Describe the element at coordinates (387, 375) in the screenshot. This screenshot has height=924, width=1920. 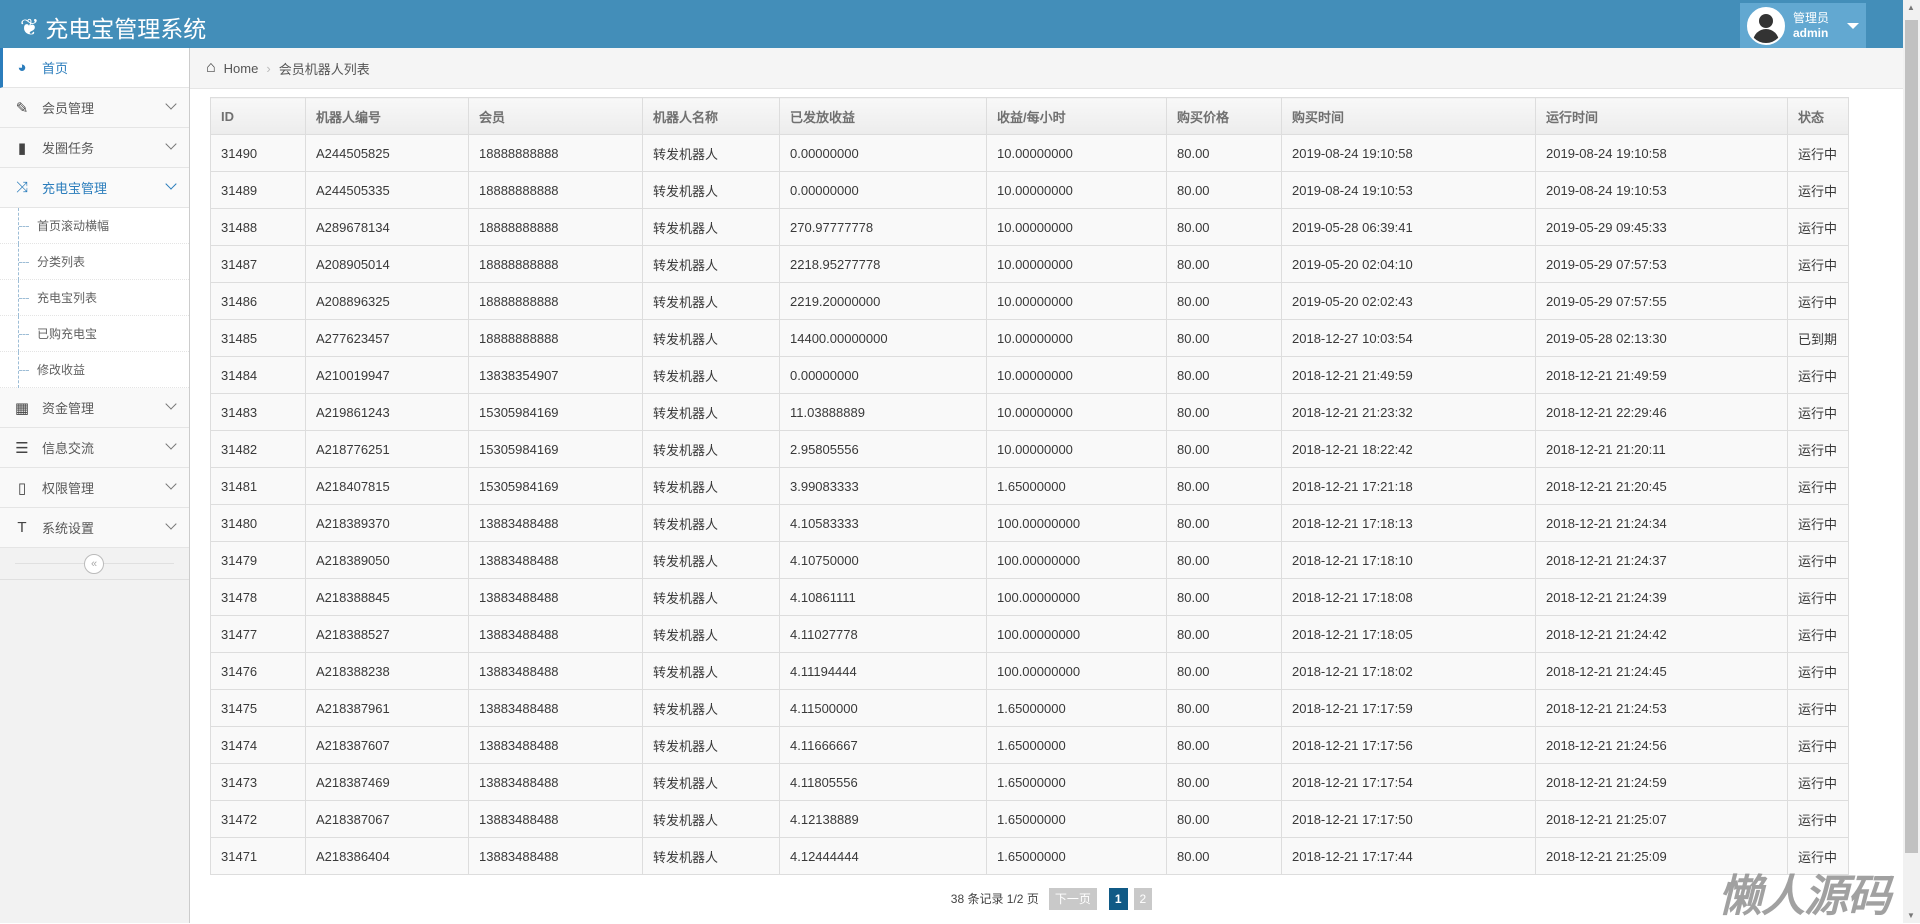
I see `table-cell: A210019947` at that location.